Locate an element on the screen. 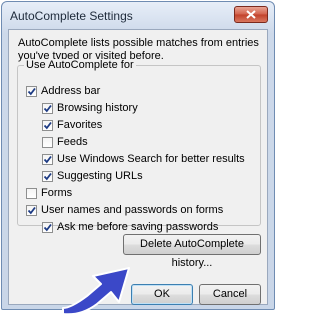 The width and height of the screenshot is (320, 316). checkbox-label: Use Windows Search for better results is located at coordinates (151, 159).